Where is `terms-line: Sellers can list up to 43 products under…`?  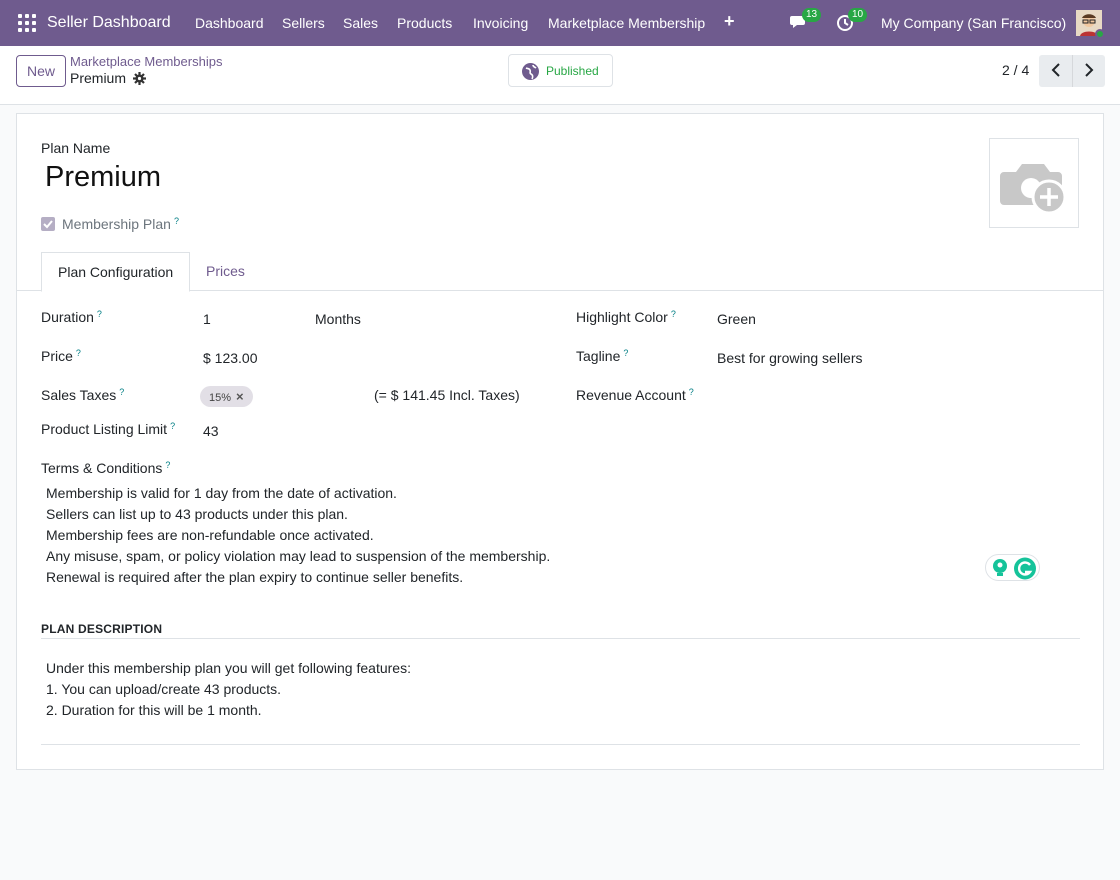
terms-line: Sellers can list up to 43 products under… is located at coordinates (197, 514).